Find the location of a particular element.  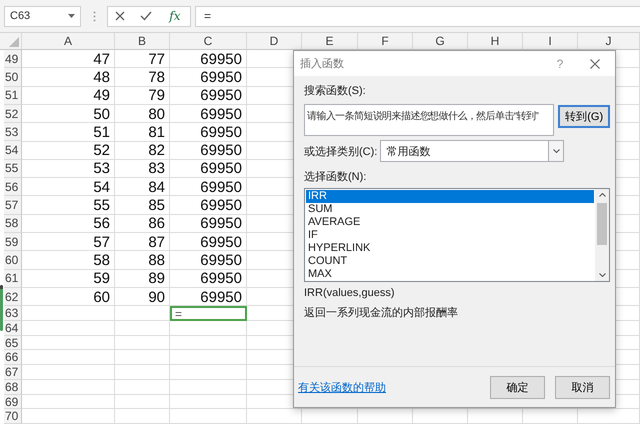

table-cell-text: 79 is located at coordinates (156, 95).